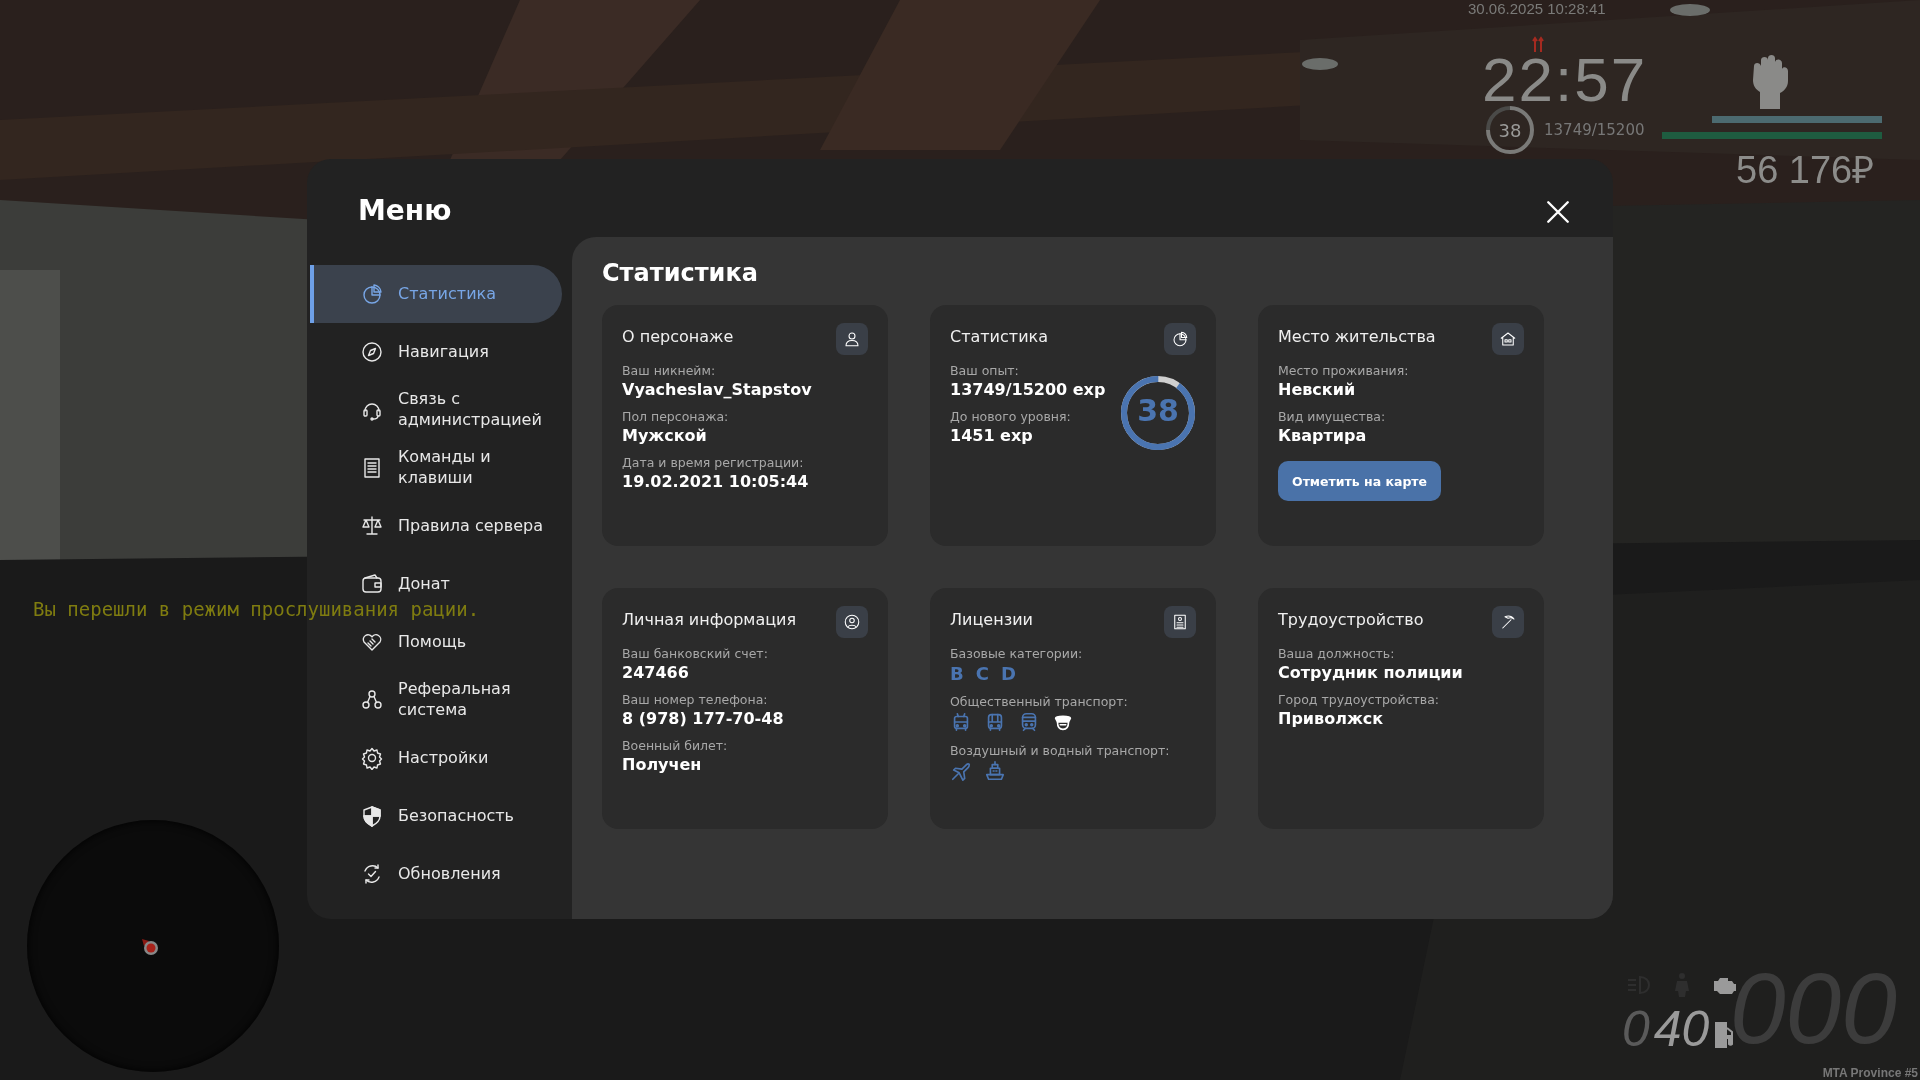  Describe the element at coordinates (662, 764) in the screenshot. I see `field-value: Получен` at that location.